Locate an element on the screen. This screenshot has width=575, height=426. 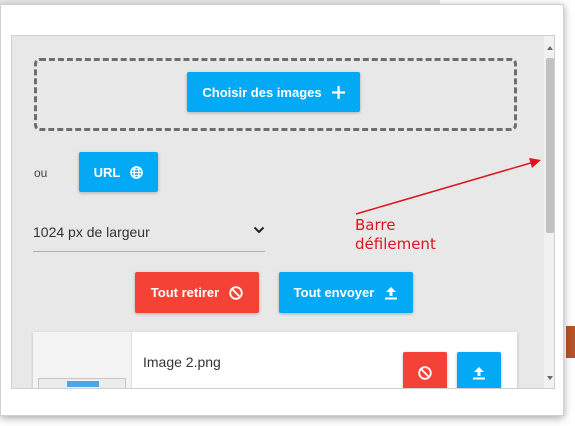
annotation-label: Barre défilement is located at coordinates (395, 234).